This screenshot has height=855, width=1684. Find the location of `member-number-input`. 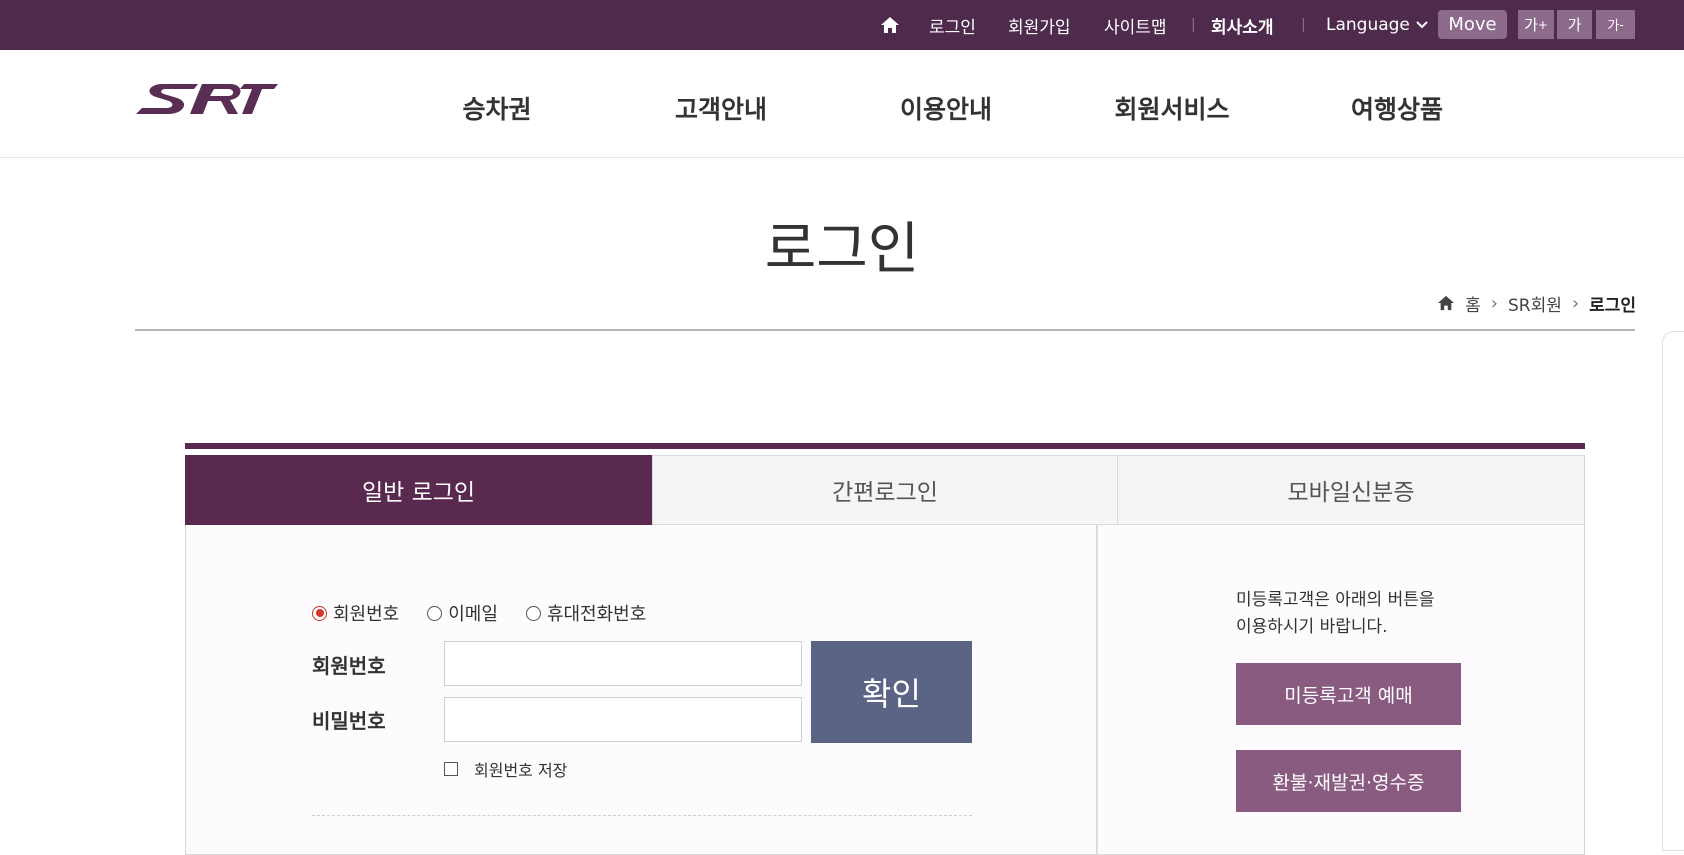

member-number-input is located at coordinates (623, 663).